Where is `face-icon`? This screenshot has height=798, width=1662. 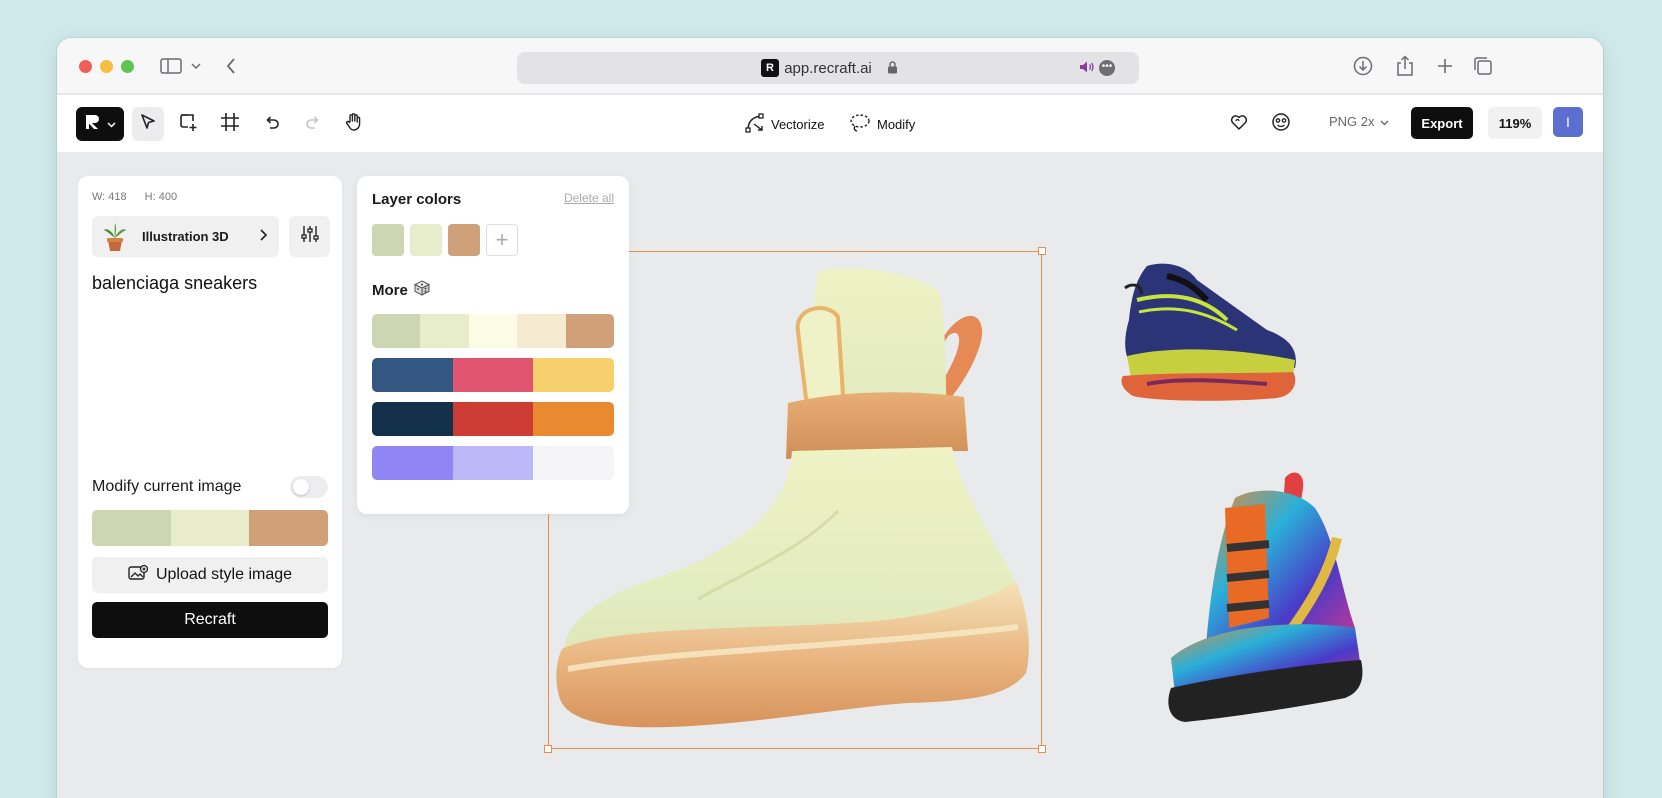
face-icon is located at coordinates (1281, 124).